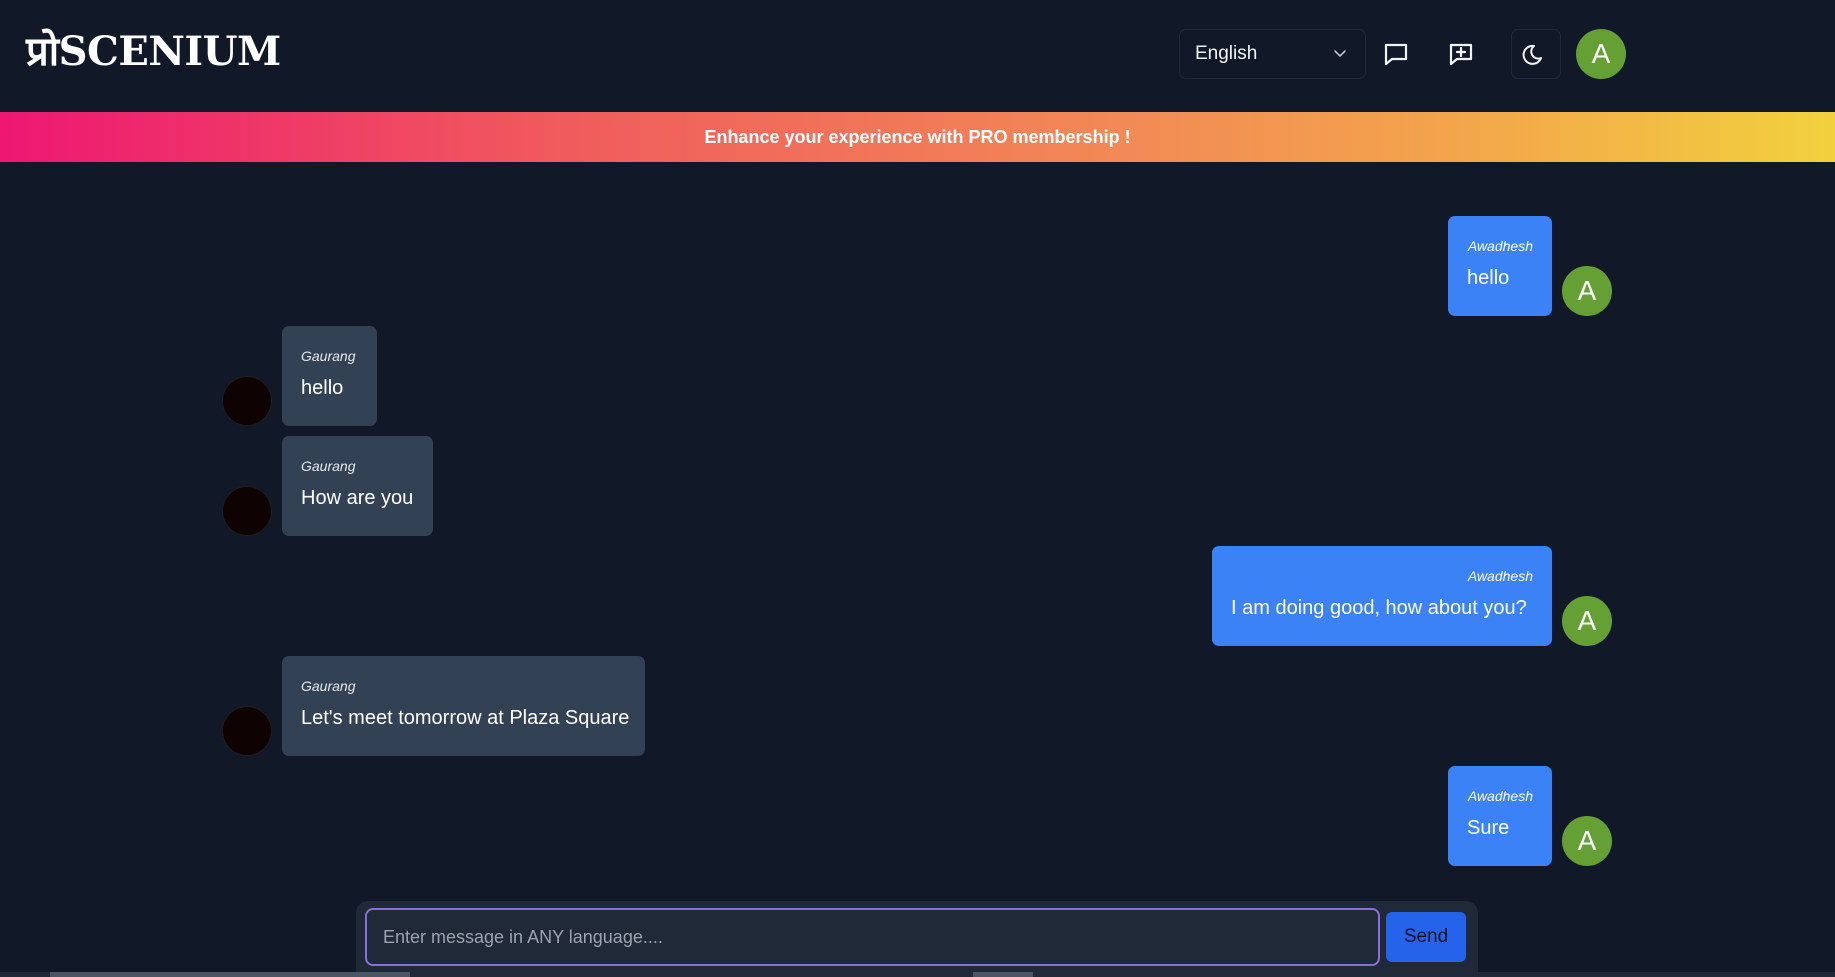  Describe the element at coordinates (357, 498) in the screenshot. I see `message-text: How are you` at that location.